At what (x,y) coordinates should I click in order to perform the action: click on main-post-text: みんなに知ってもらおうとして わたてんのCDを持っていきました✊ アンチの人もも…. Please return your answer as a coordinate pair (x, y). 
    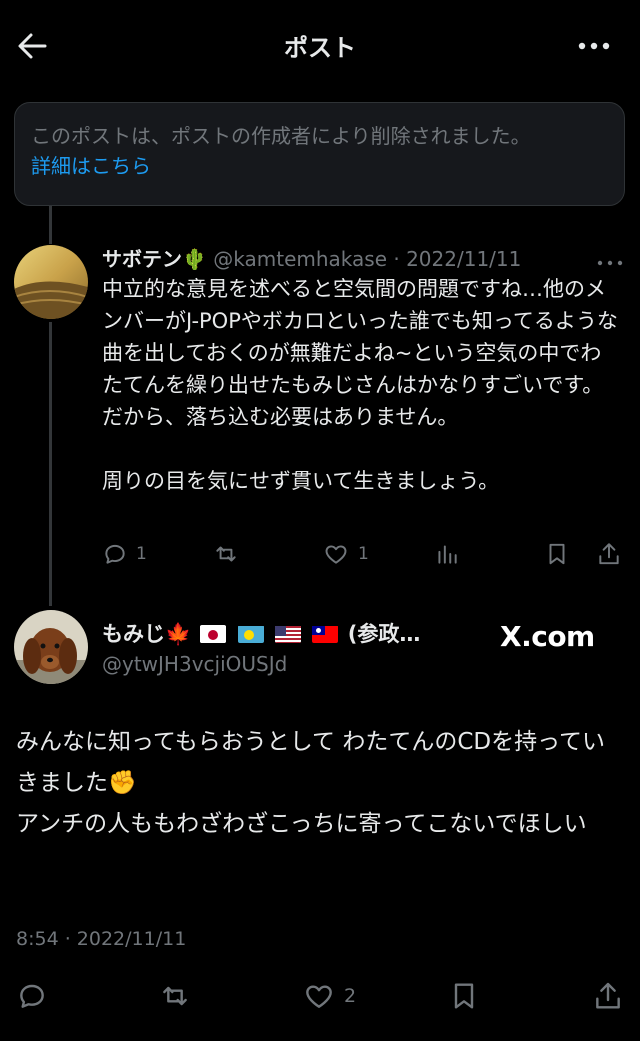
    Looking at the image, I should click on (310, 783).